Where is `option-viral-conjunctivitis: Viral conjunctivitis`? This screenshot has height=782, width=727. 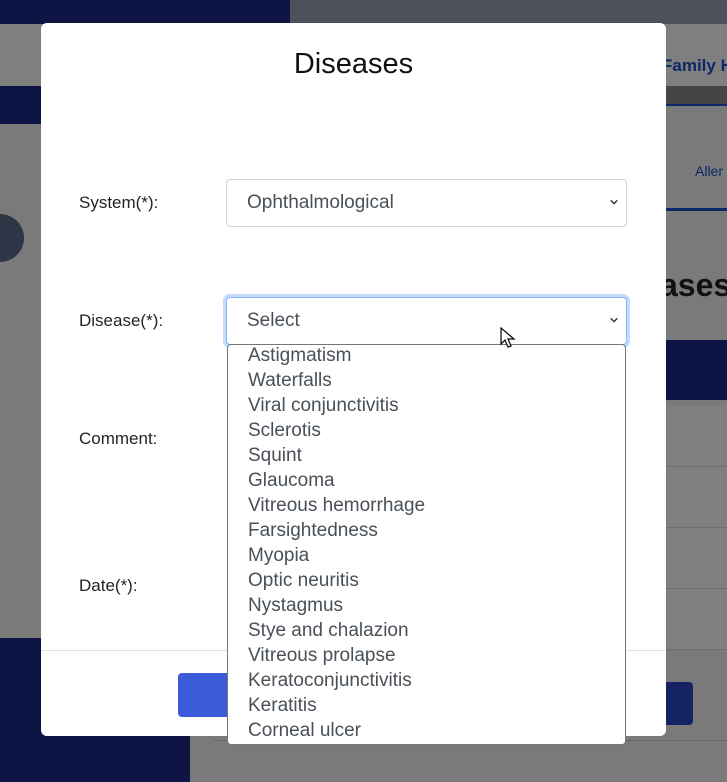 option-viral-conjunctivitis: Viral conjunctivitis is located at coordinates (426, 405).